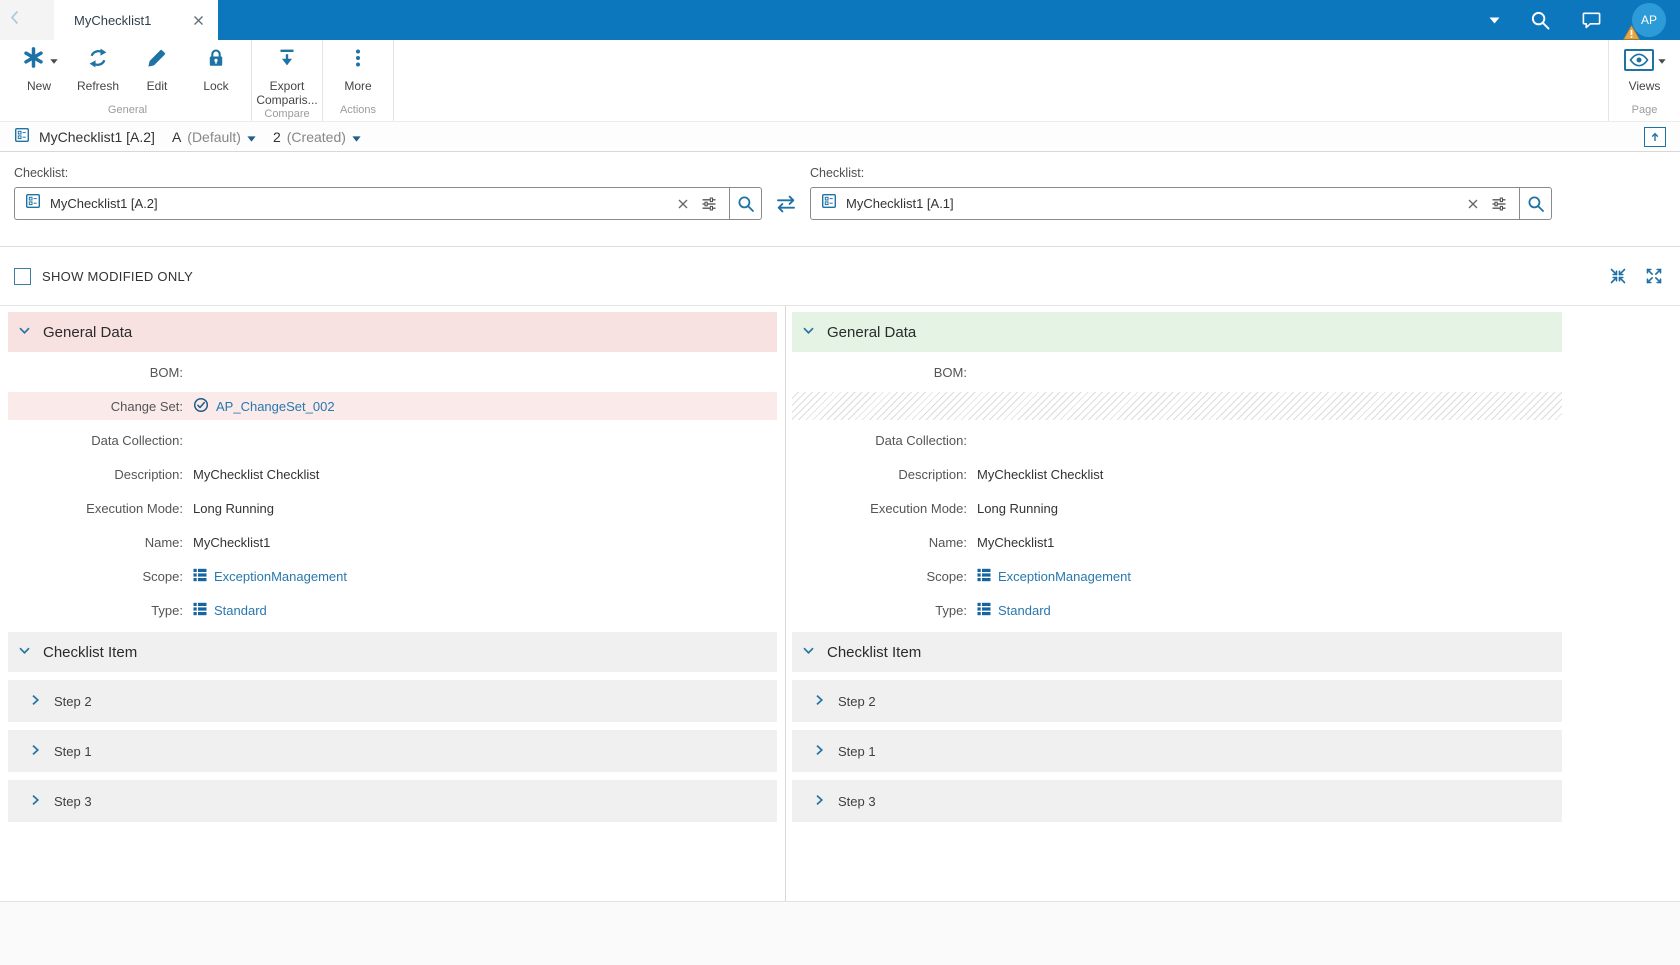 The height and width of the screenshot is (965, 1680). What do you see at coordinates (1177, 406) in the screenshot?
I see `field-row-missing-change-set` at bounding box center [1177, 406].